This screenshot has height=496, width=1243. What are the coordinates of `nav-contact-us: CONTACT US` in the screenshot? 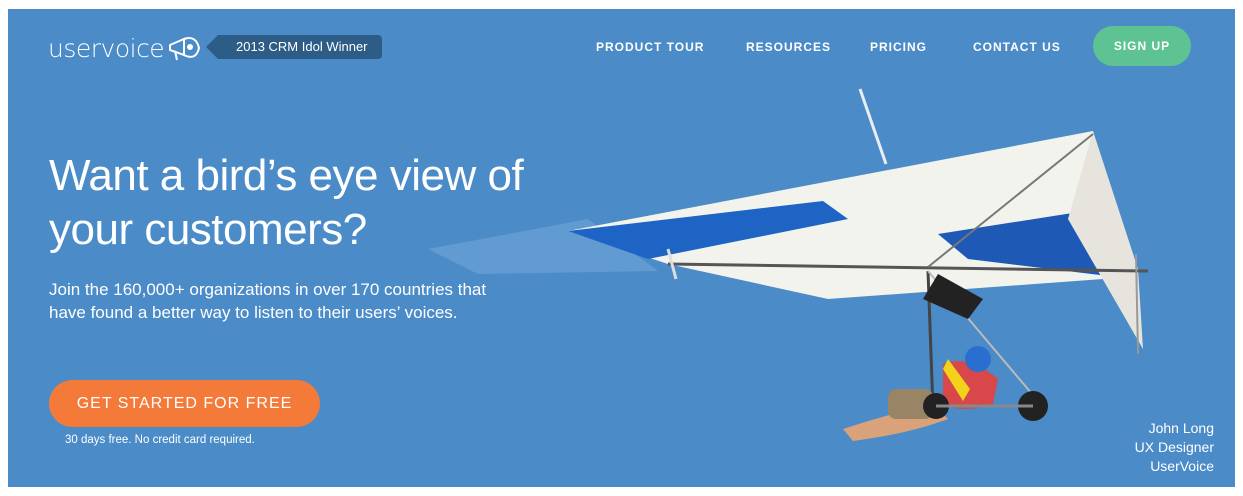 It's located at (1017, 47).